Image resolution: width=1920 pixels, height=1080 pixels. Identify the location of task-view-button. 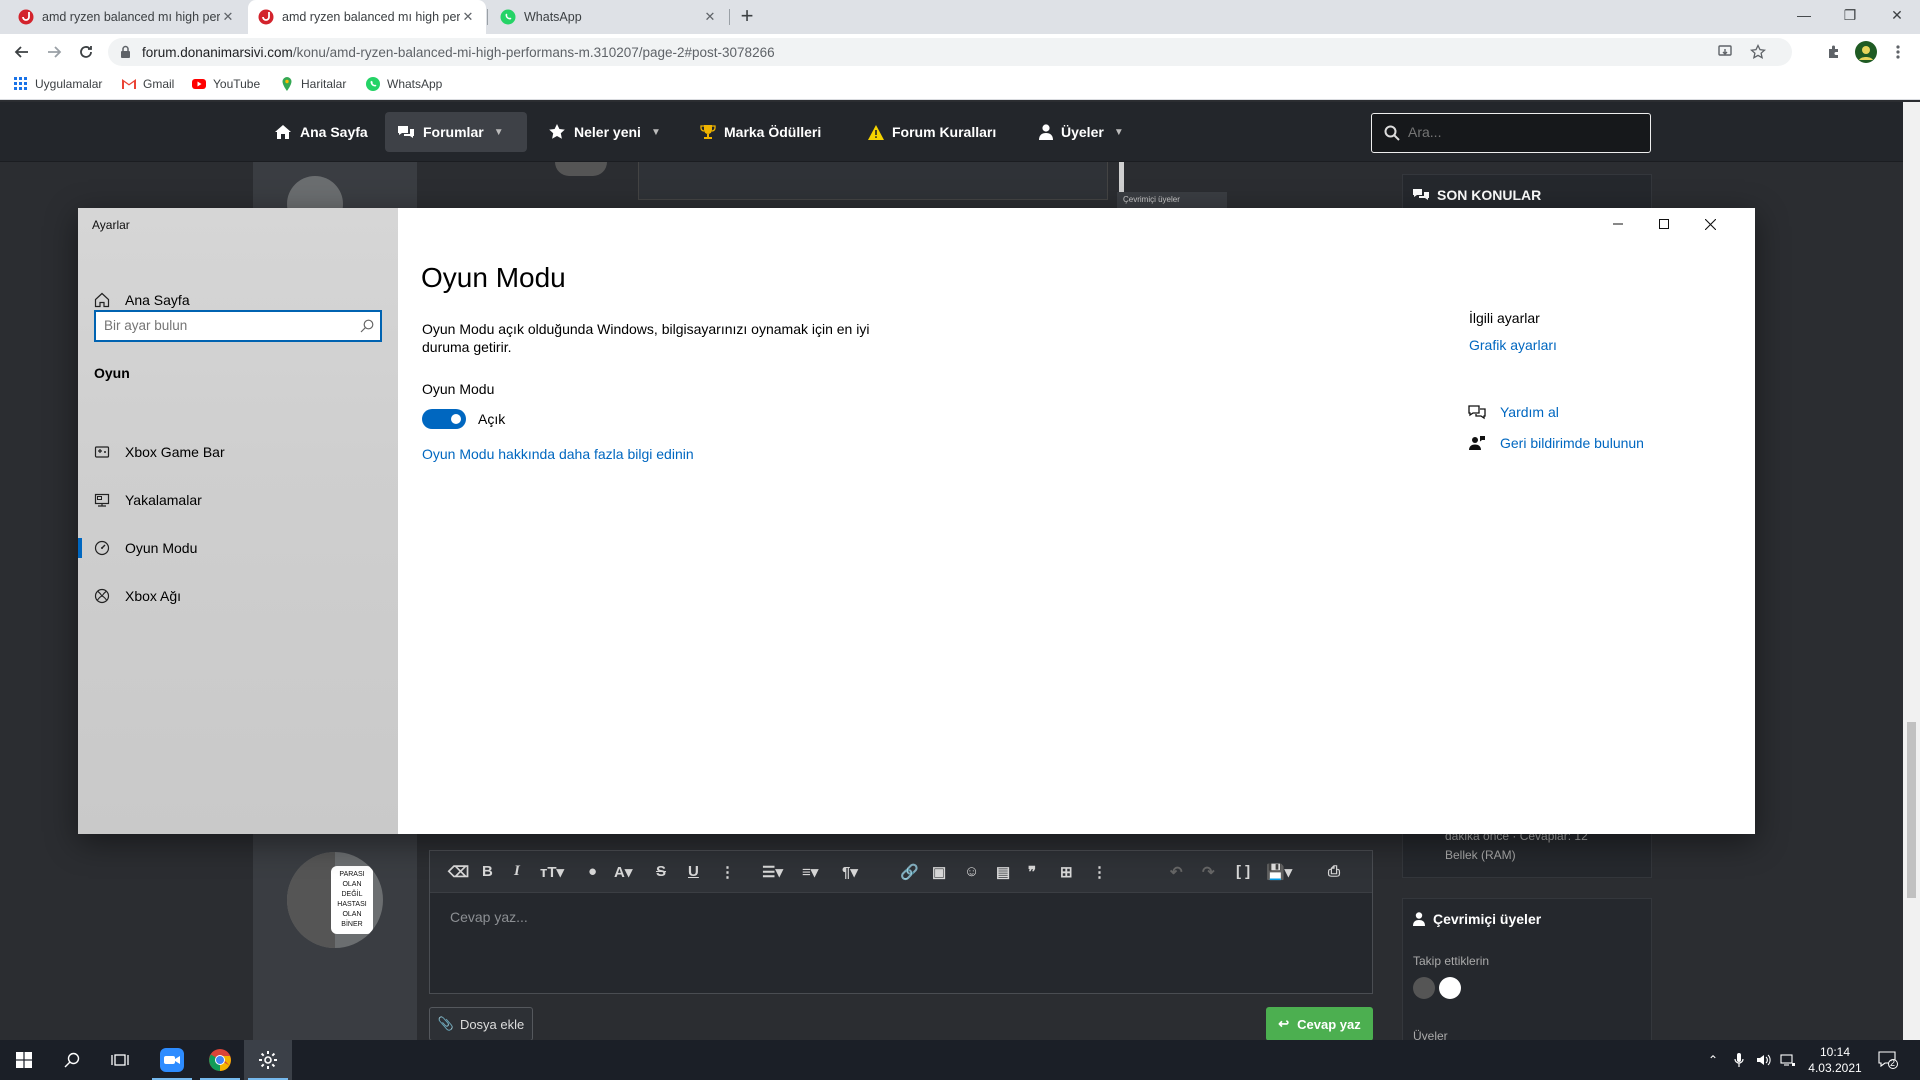
(120, 1060).